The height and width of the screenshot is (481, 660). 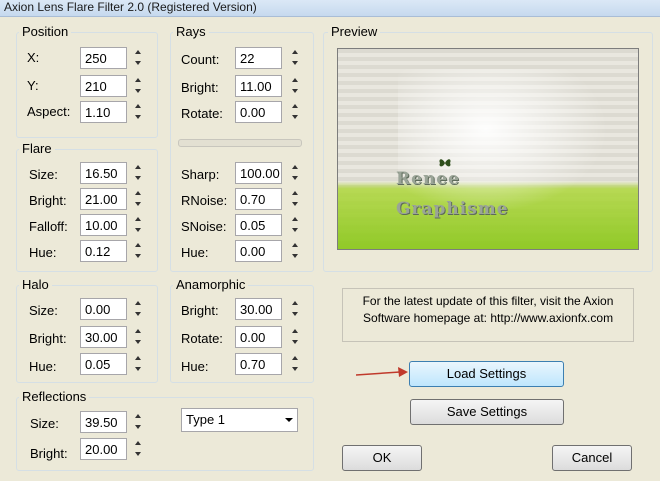 I want to click on reflections-bright-spinner, so click(x=138, y=449).